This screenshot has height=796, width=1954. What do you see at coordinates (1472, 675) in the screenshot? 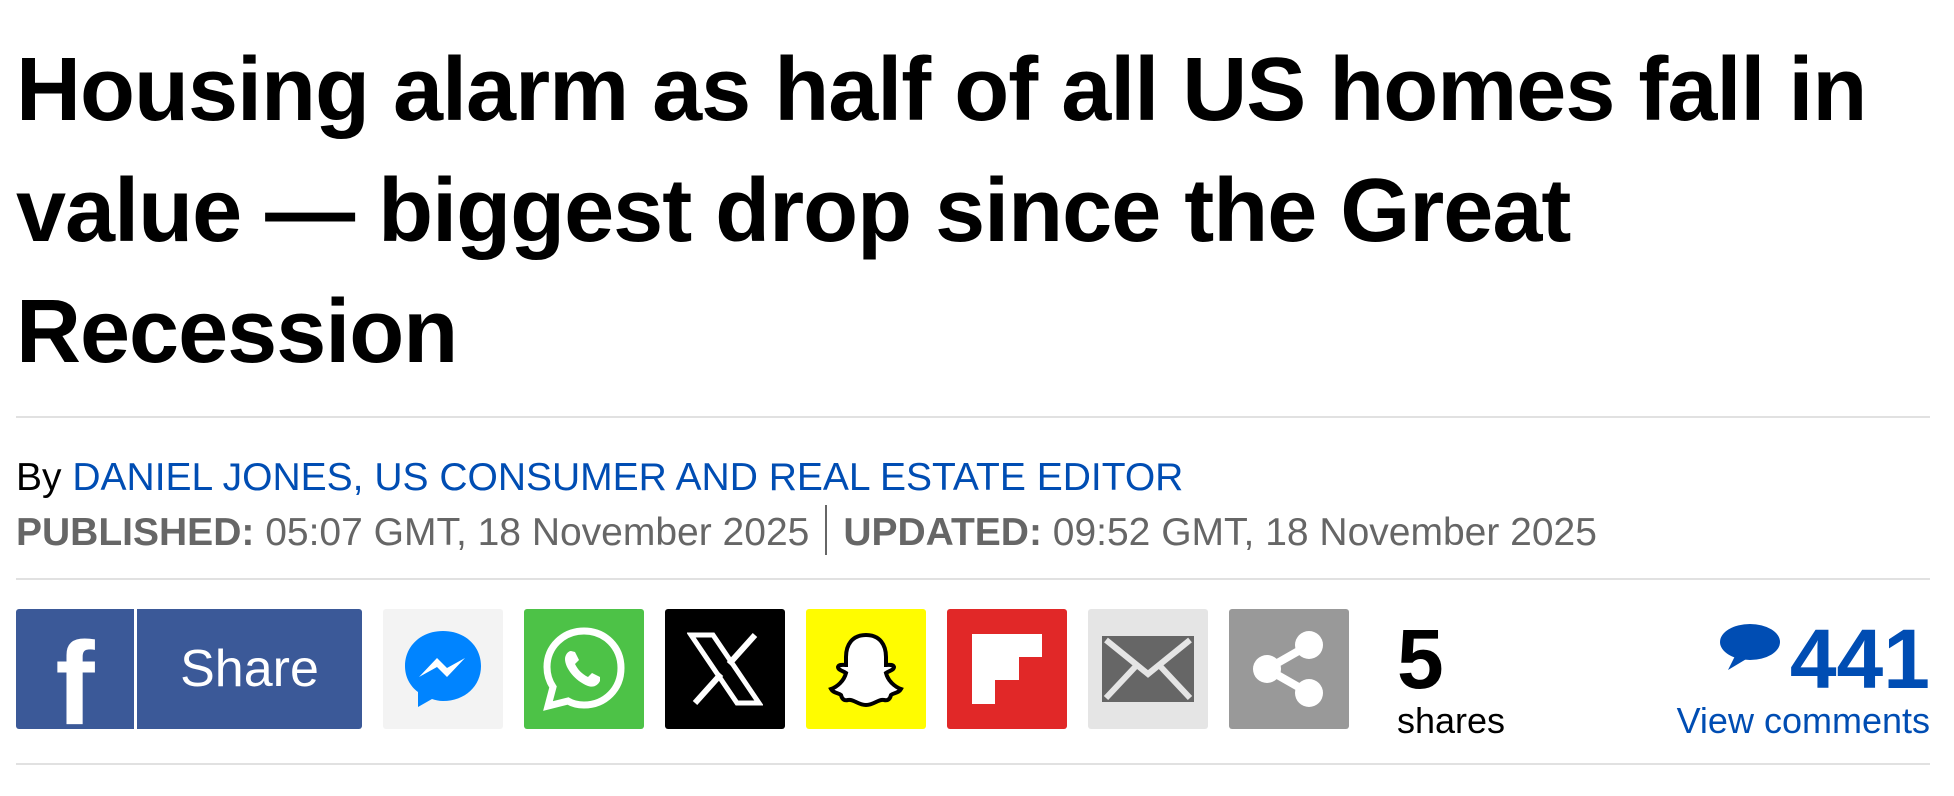
I see `share-count: 5 shares` at bounding box center [1472, 675].